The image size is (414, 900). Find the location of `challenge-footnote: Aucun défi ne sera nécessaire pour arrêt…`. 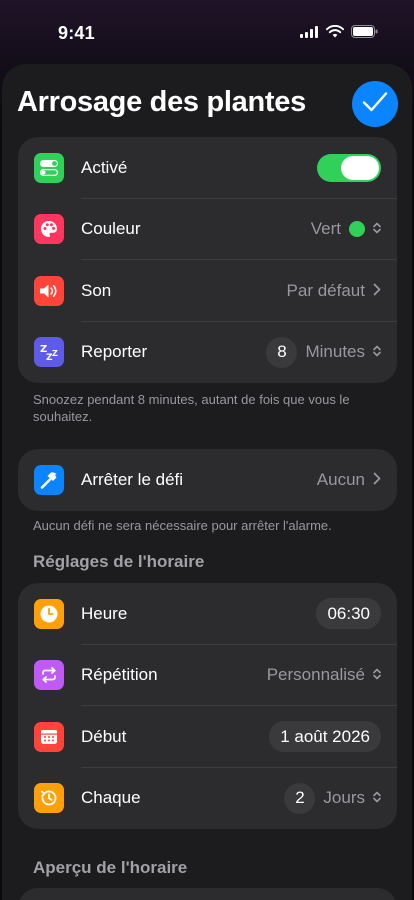

challenge-footnote: Aucun défi ne sera nécessaire pour arrêt… is located at coordinates (182, 525).